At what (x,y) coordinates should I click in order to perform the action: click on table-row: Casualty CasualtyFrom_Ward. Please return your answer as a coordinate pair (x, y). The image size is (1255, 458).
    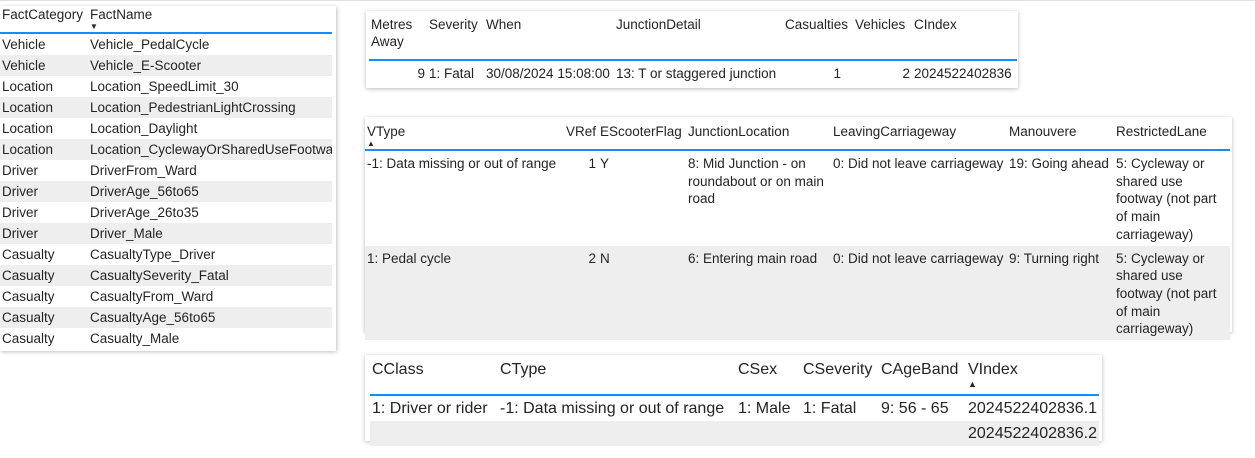
    Looking at the image, I should click on (166, 296).